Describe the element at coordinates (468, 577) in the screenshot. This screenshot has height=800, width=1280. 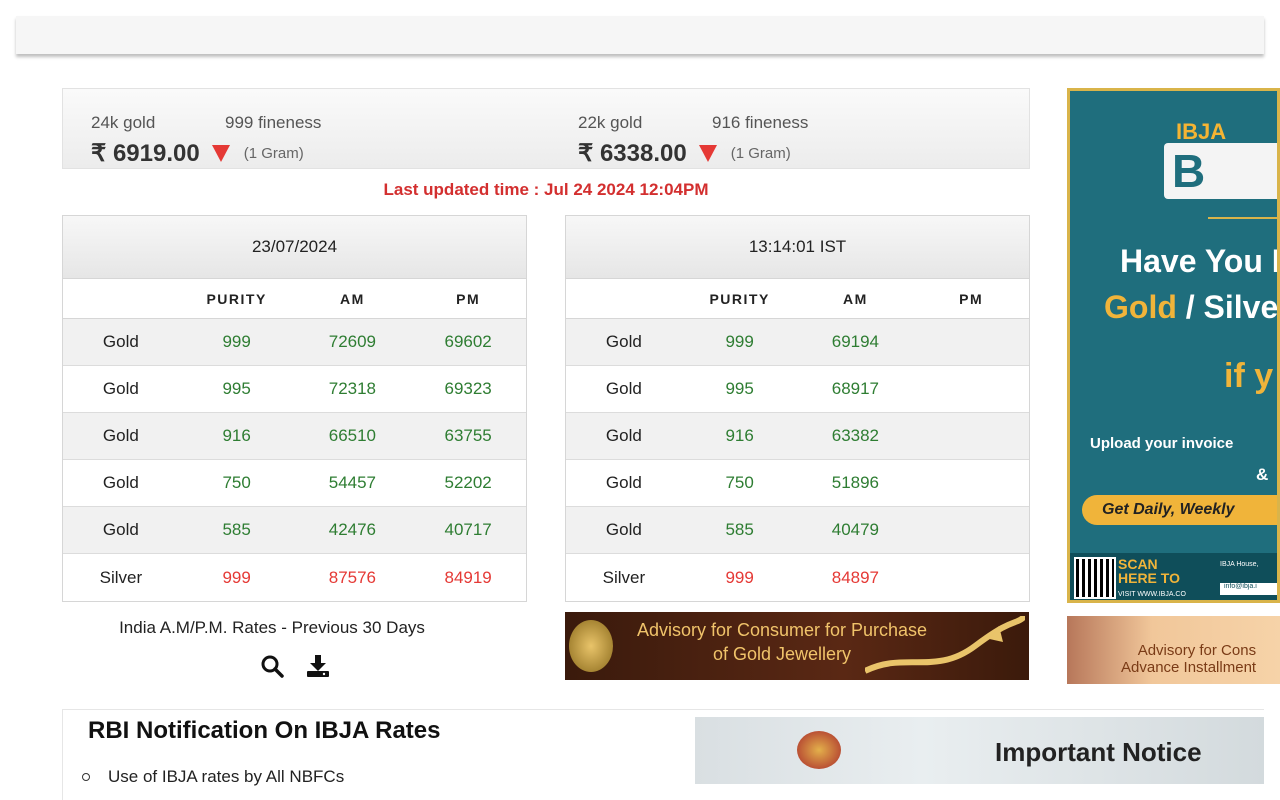
I see `pm-rate-cell: 84919` at that location.